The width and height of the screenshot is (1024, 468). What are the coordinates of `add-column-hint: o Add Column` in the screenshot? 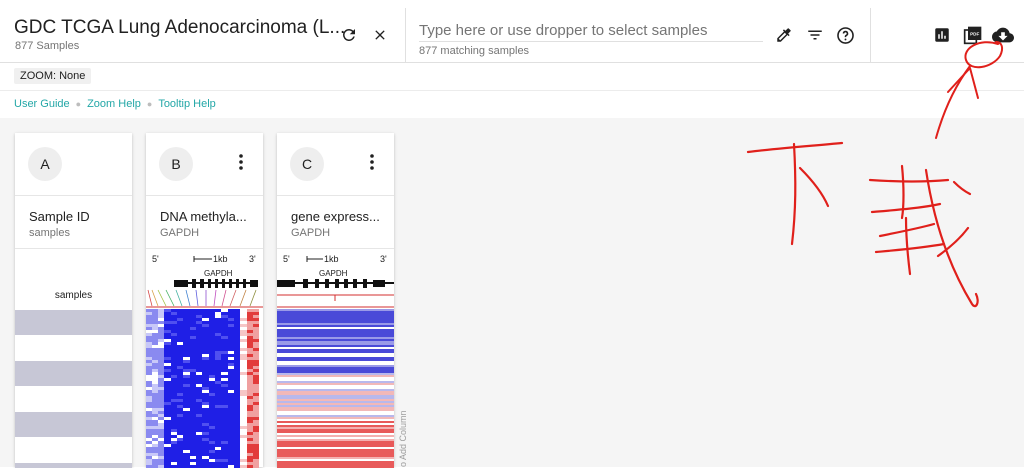 It's located at (403, 438).